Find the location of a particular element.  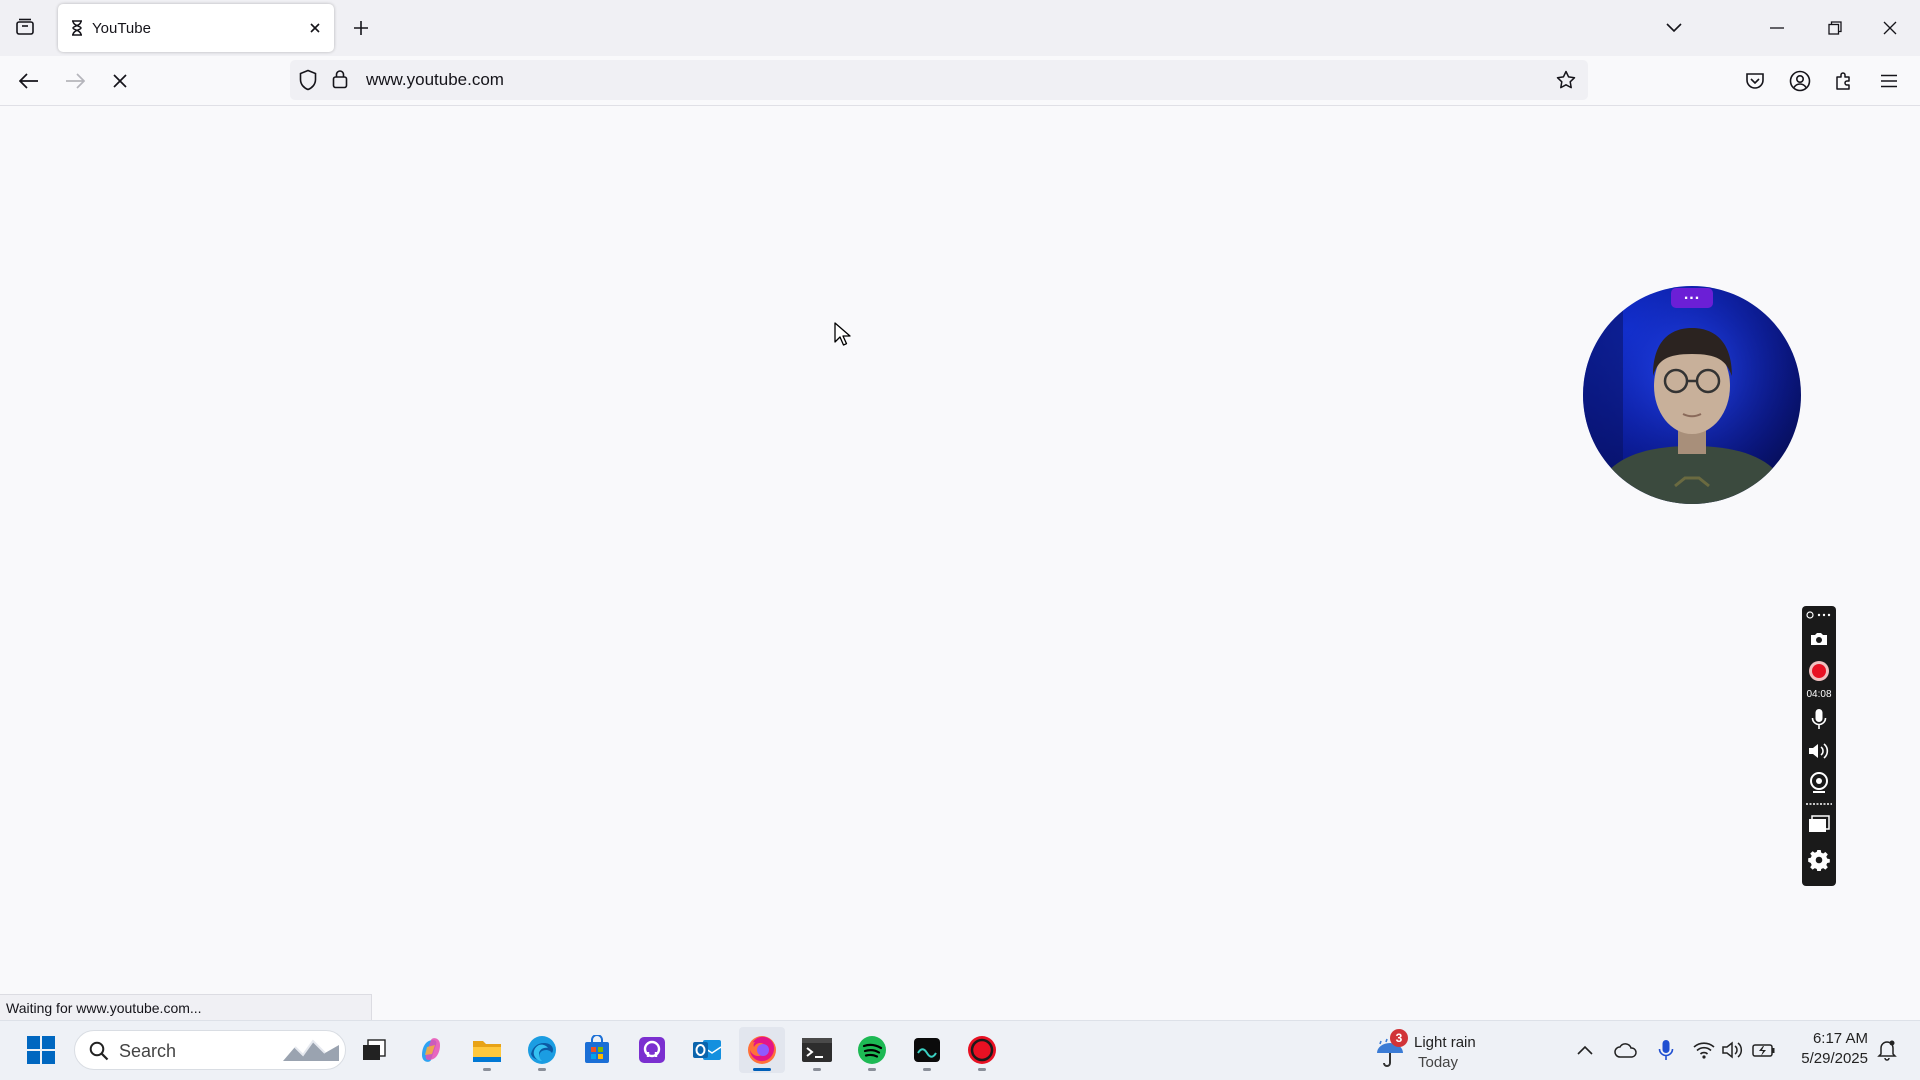

tab-youtube: YouTube is located at coordinates (196, 28).